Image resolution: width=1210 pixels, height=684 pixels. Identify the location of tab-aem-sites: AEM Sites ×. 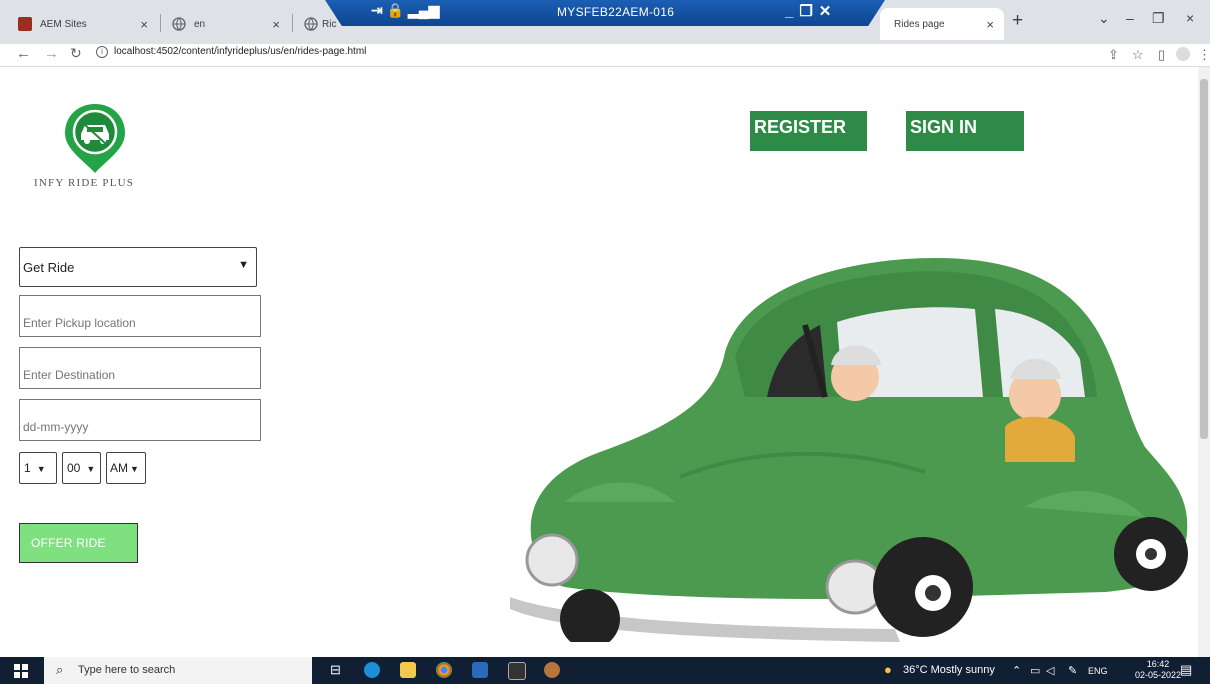
(83, 24).